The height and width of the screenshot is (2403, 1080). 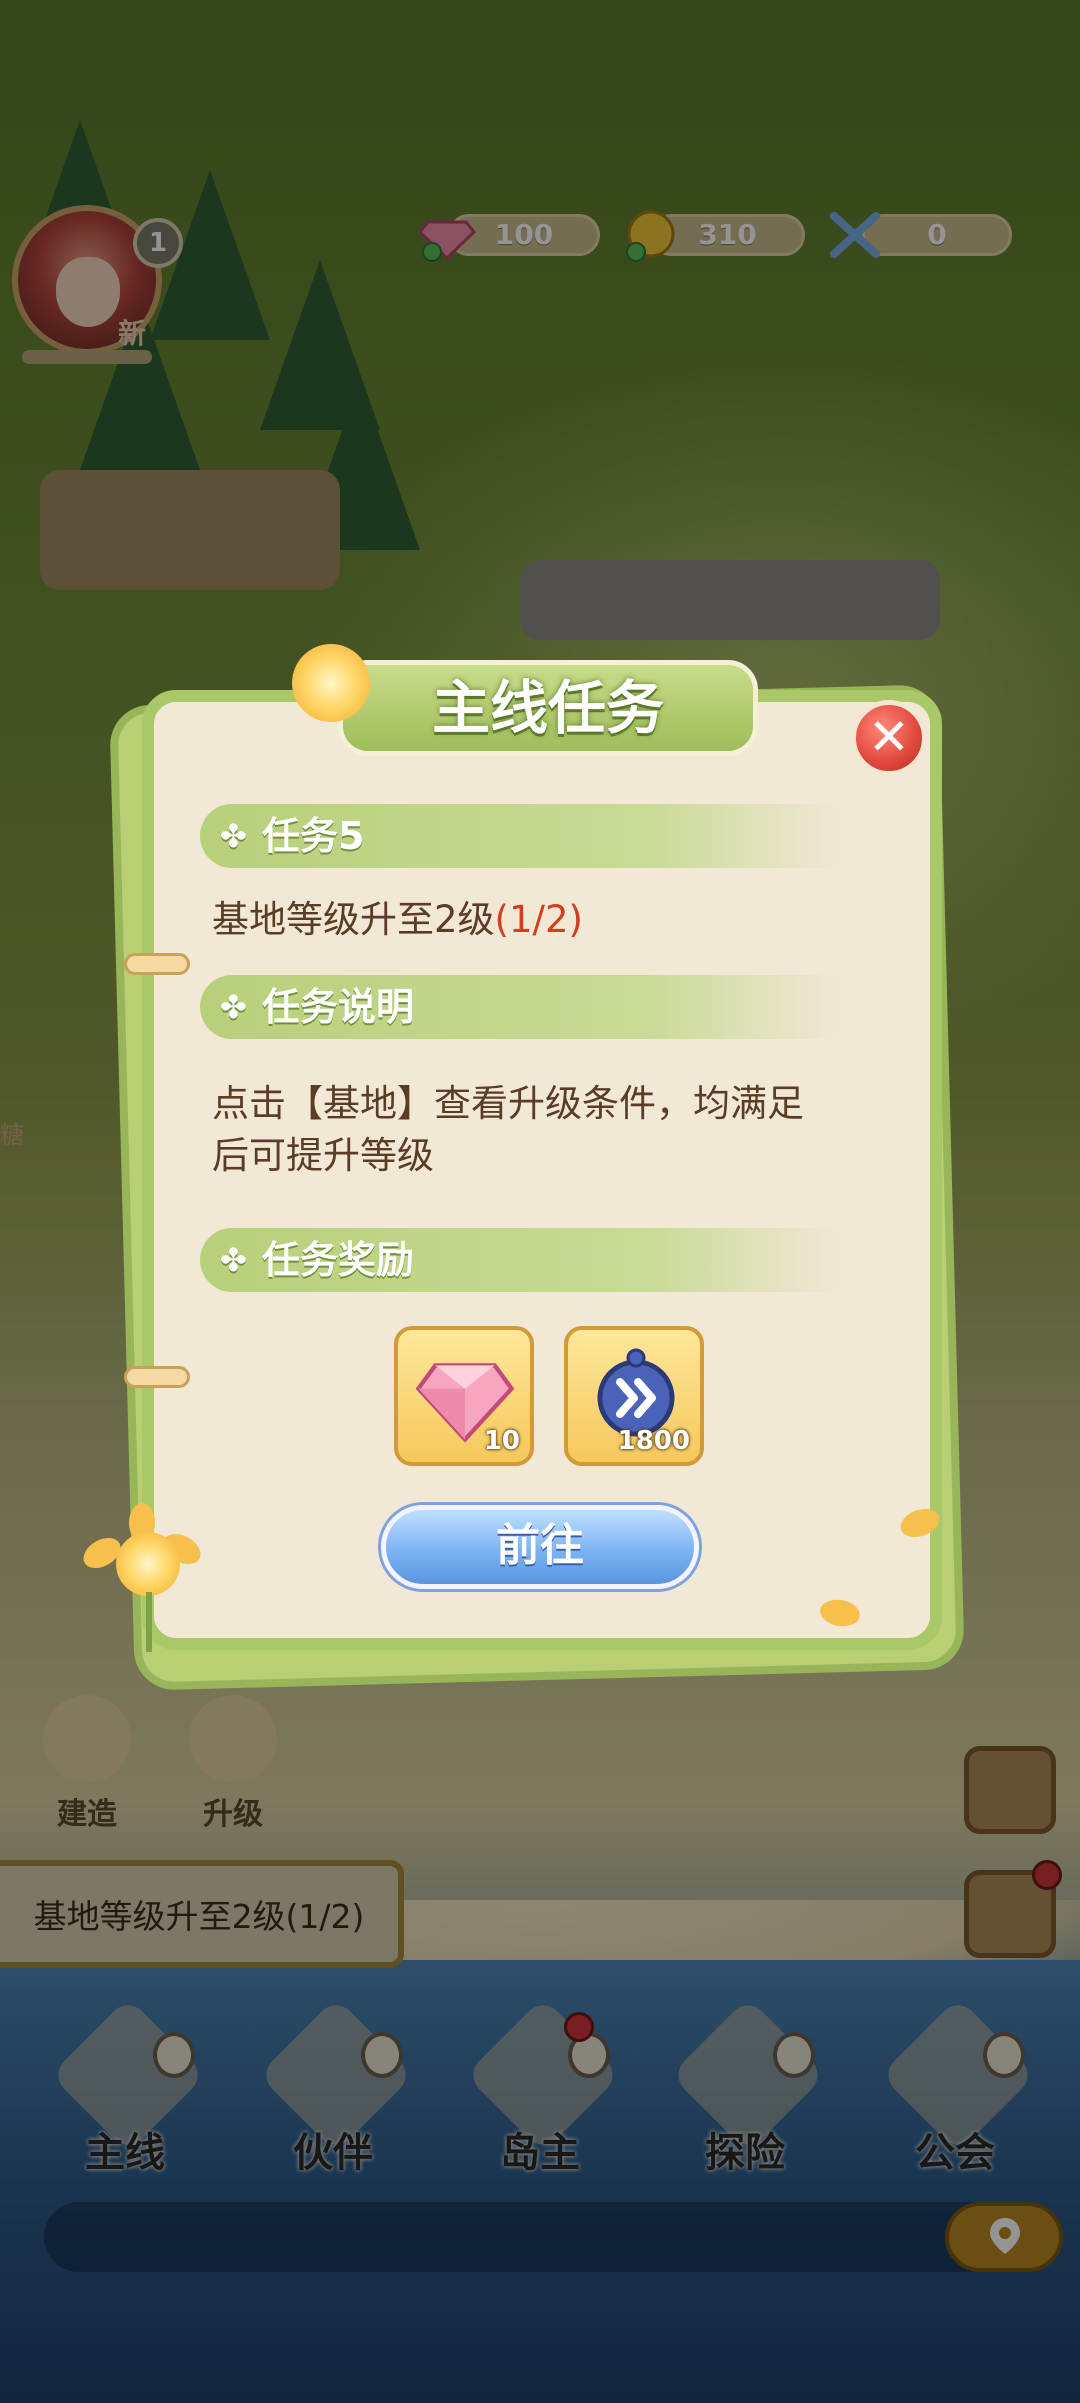 I want to click on description-heading: 任务说明, so click(x=338, y=1007).